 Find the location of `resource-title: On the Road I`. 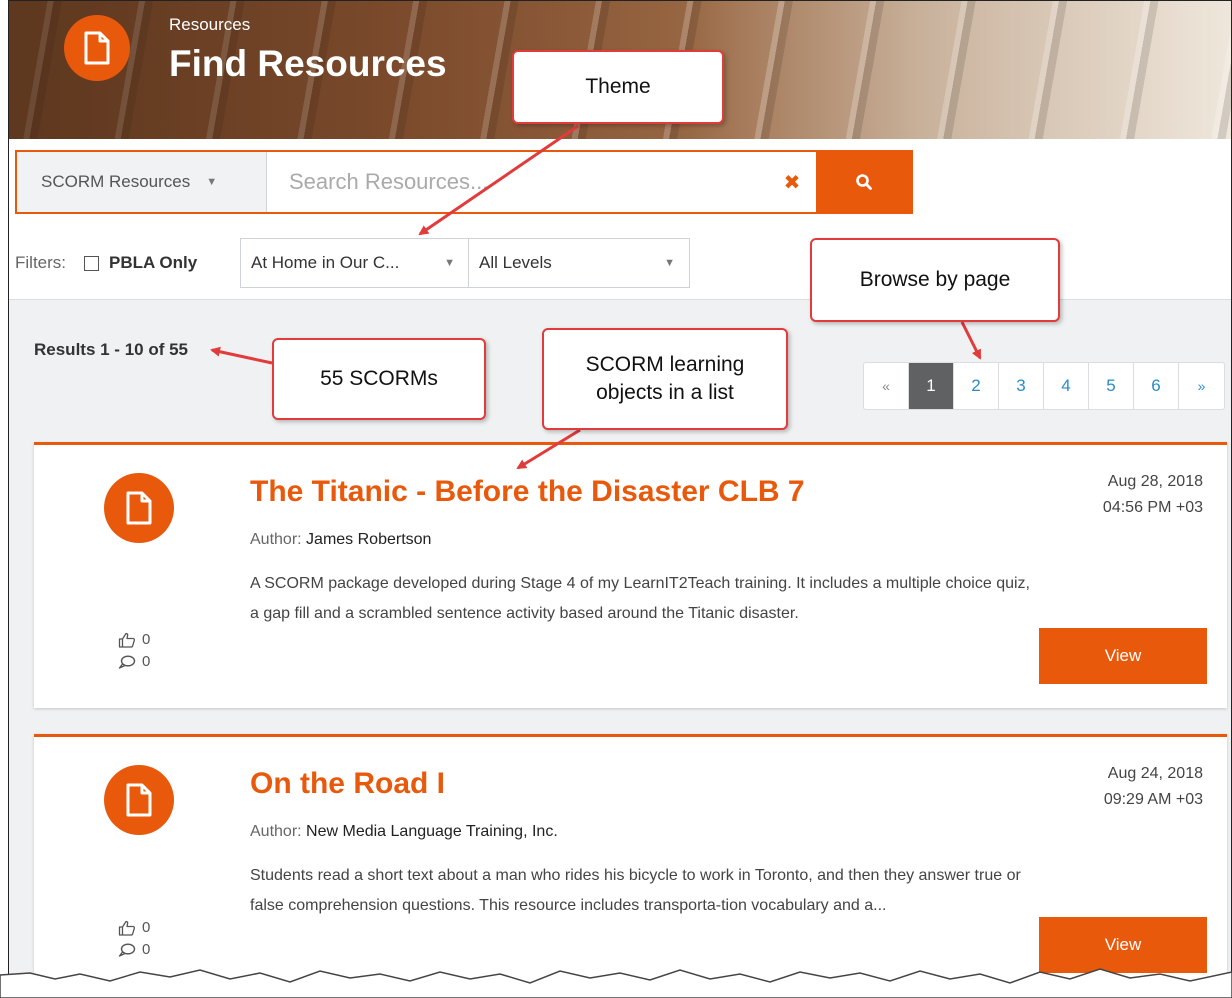

resource-title: On the Road I is located at coordinates (347, 784).